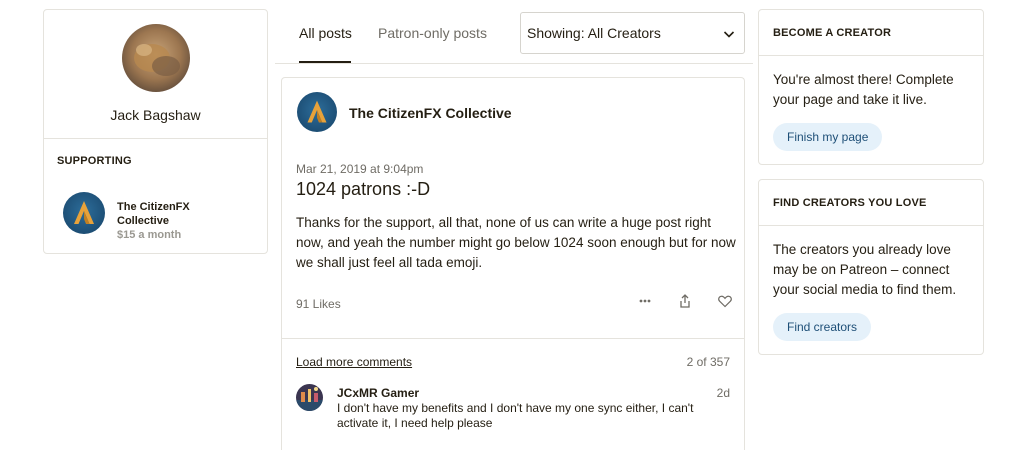  What do you see at coordinates (723, 393) in the screenshot?
I see `comment-timestamp: 2d` at bounding box center [723, 393].